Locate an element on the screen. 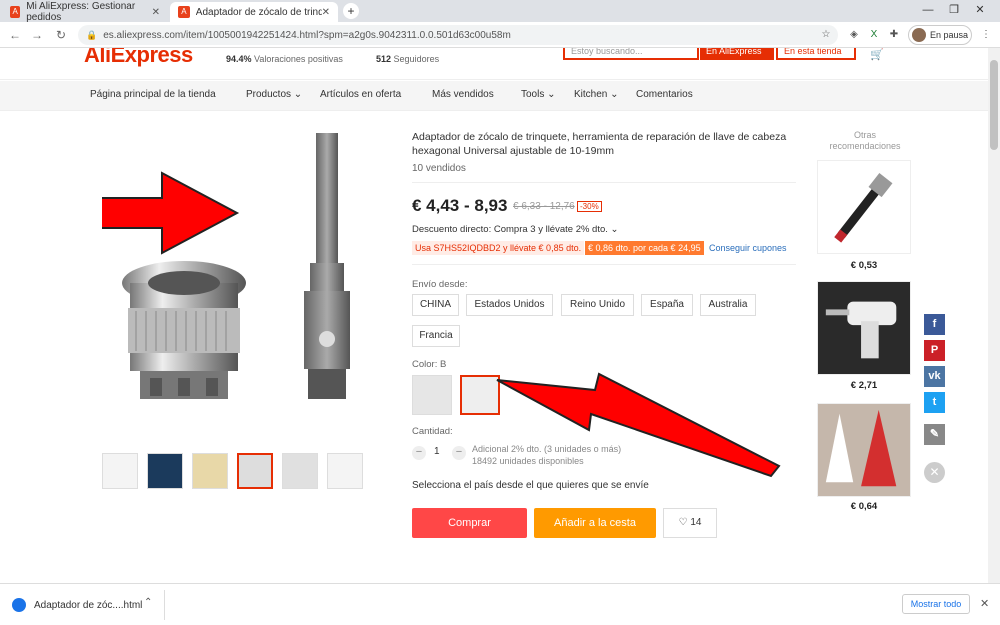 This screenshot has width=1000, height=625. get-coupons-link: Conseguir cupones is located at coordinates (748, 248).